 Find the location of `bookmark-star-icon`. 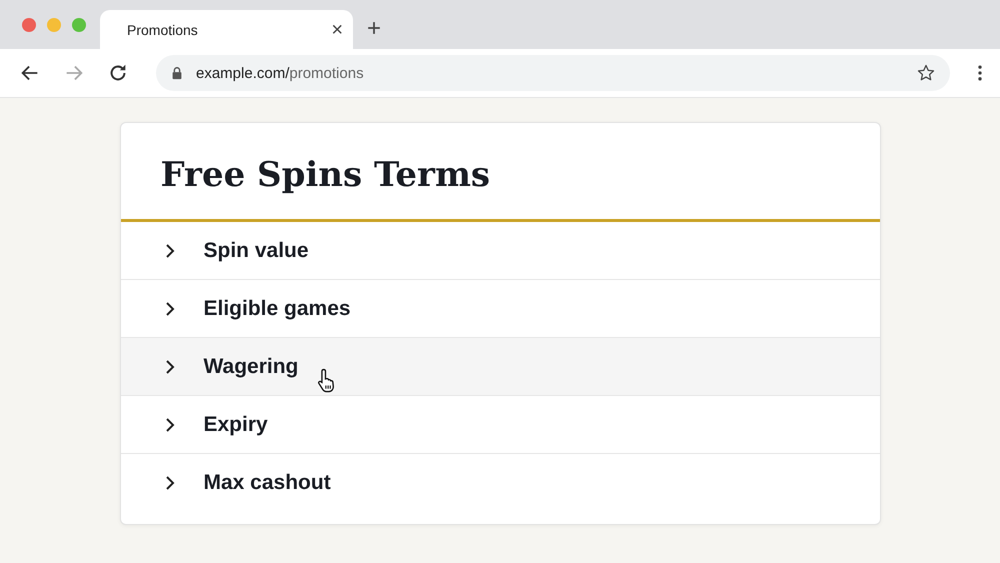

bookmark-star-icon is located at coordinates (926, 73).